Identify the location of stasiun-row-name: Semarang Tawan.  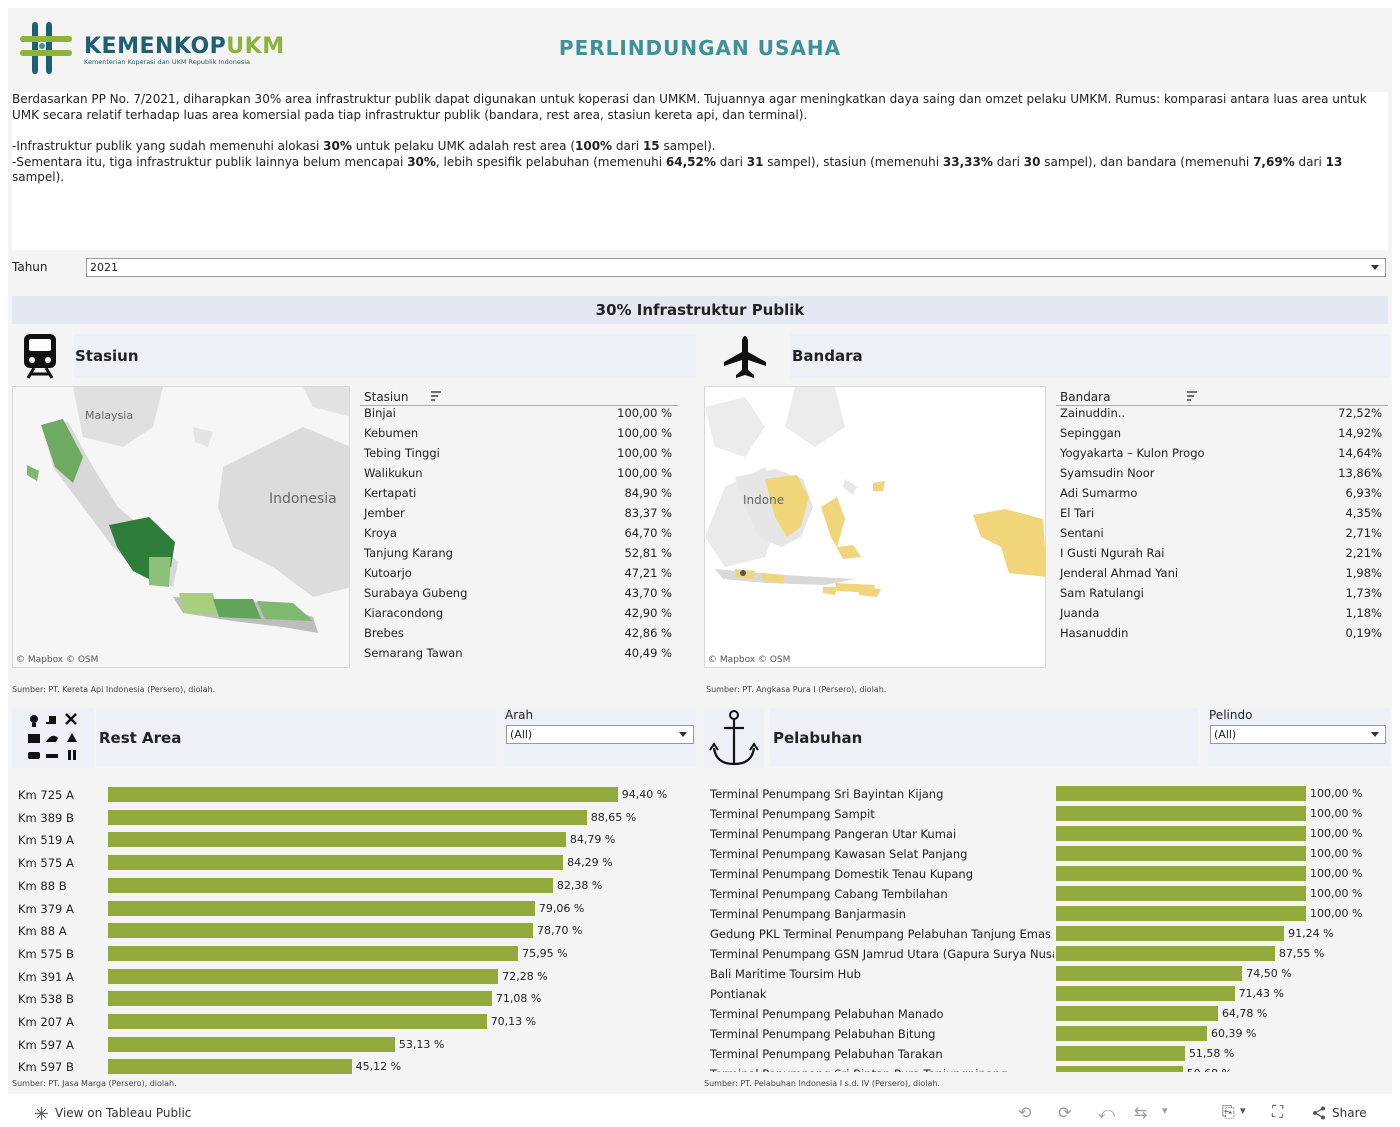
(413, 653).